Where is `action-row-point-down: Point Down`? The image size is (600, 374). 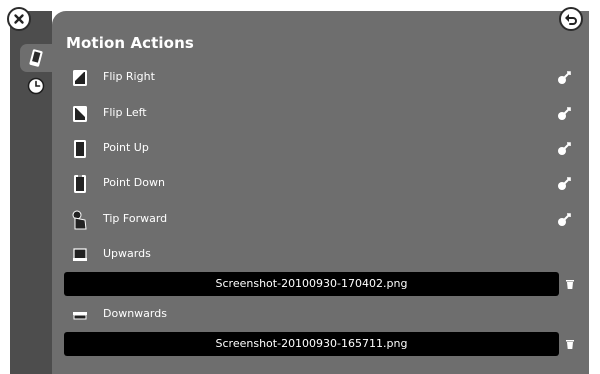 action-row-point-down: Point Down is located at coordinates (320, 184).